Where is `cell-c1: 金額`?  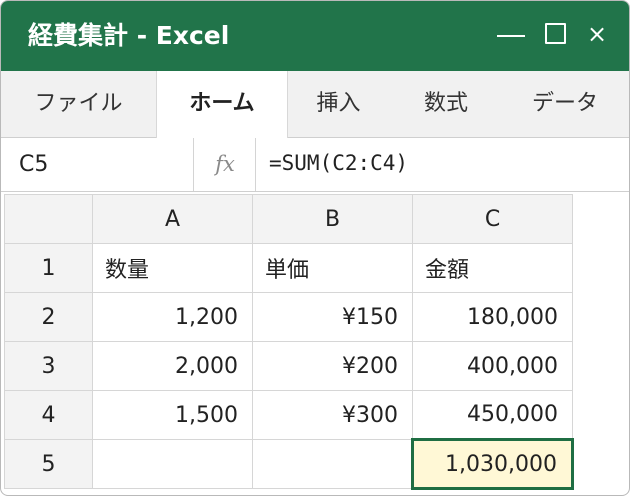 cell-c1: 金額 is located at coordinates (492, 268).